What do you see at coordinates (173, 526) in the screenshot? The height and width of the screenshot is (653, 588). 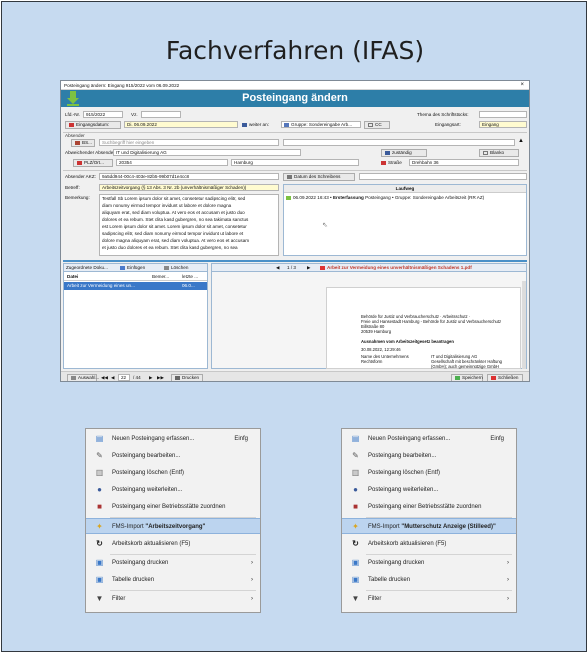 I see `menu-item-fms-import: ✦ FMS-Import "Arbeitszeitvorgang"` at bounding box center [173, 526].